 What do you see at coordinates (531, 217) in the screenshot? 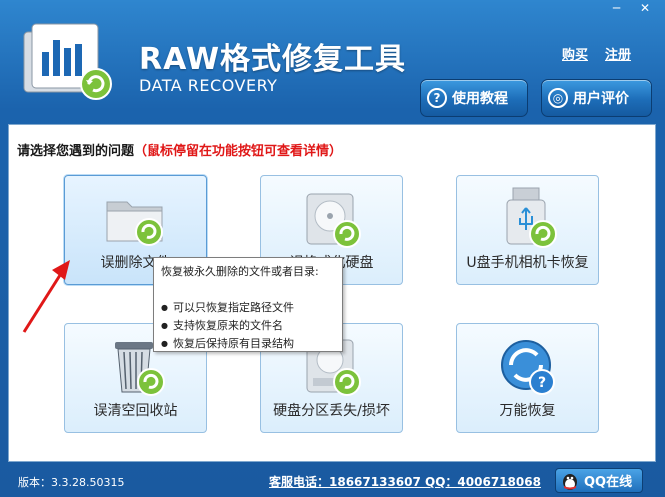
I see `usb-drive-recover-icon` at bounding box center [531, 217].